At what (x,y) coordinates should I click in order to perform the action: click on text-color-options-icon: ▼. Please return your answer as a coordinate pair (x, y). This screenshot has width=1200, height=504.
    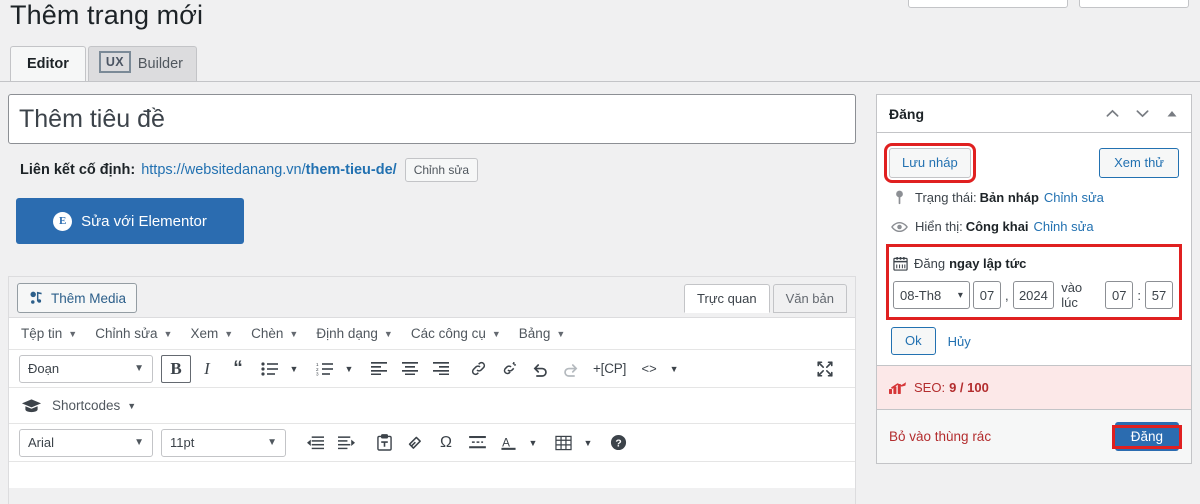
    Looking at the image, I should click on (533, 443).